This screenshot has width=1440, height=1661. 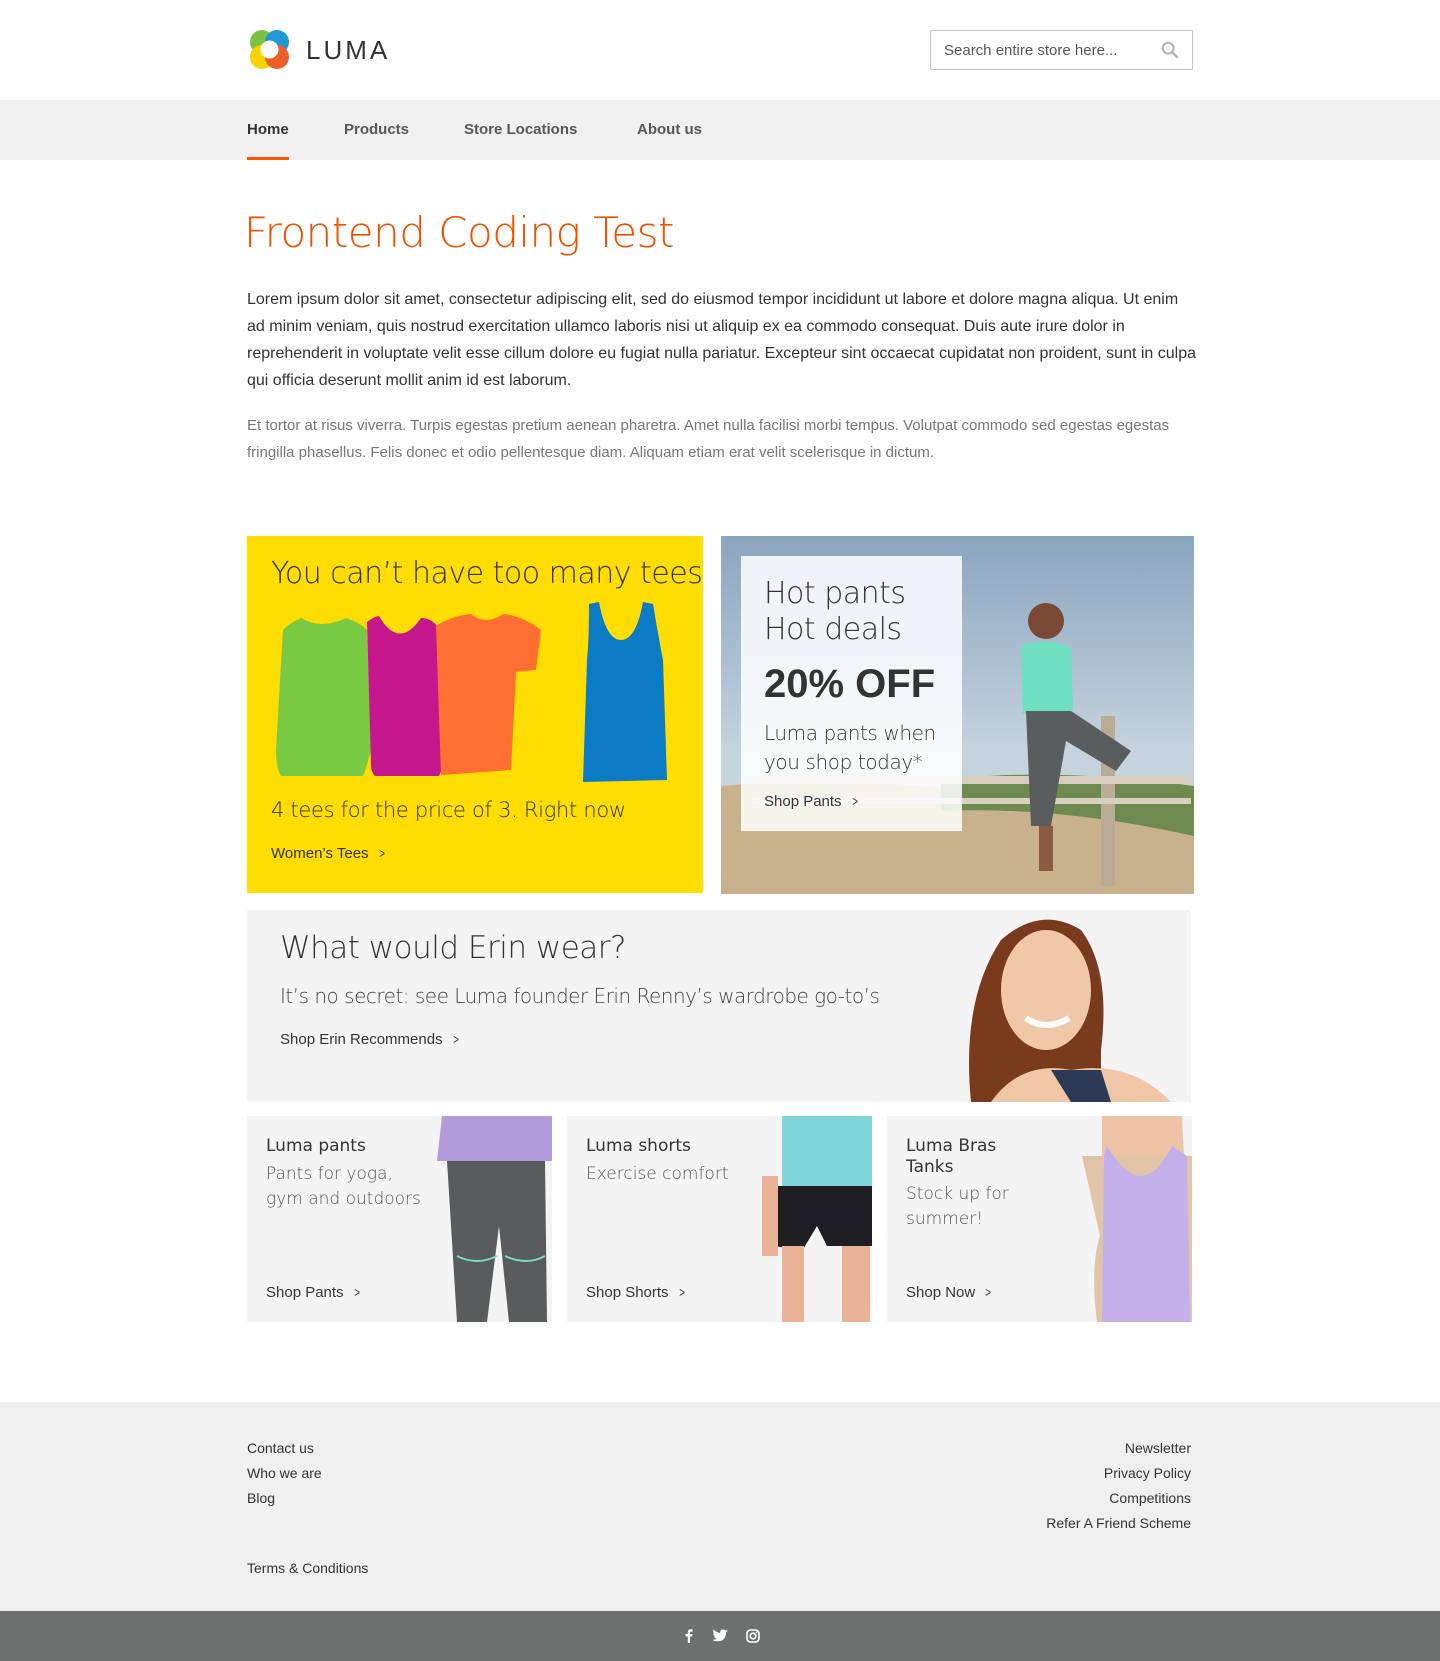 I want to click on tile-link: Shop Shorts >, so click(x=636, y=1292).